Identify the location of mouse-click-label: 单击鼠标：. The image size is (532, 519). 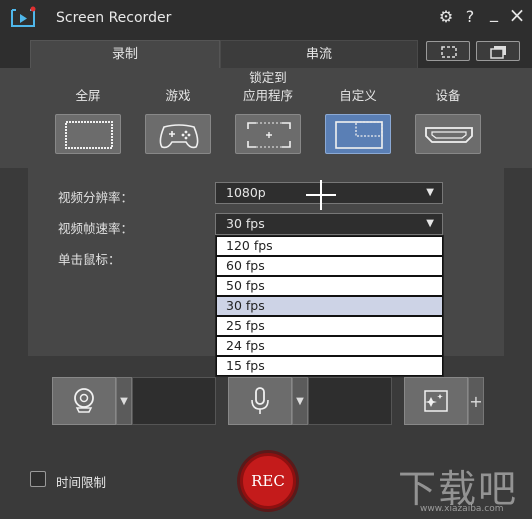
(89, 259).